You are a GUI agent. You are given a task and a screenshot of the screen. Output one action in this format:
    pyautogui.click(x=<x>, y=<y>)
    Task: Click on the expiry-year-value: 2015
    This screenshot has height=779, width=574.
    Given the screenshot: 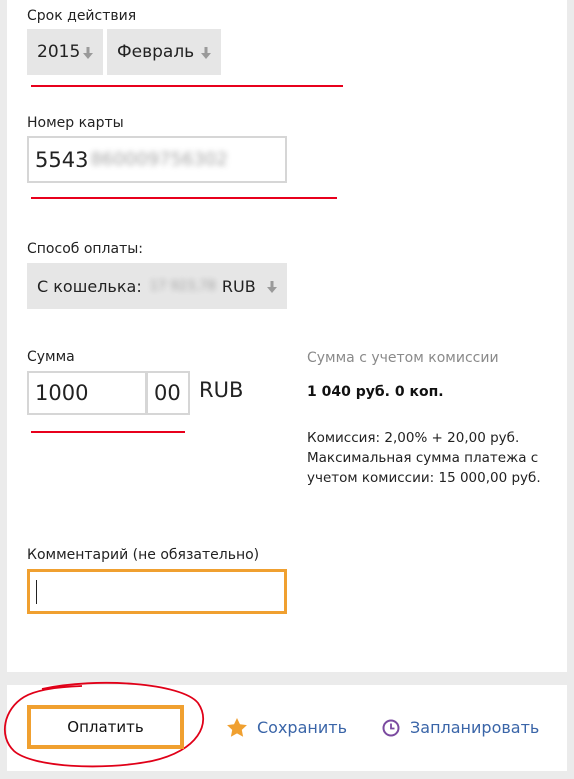 What is the action you would take?
    pyautogui.click(x=59, y=52)
    